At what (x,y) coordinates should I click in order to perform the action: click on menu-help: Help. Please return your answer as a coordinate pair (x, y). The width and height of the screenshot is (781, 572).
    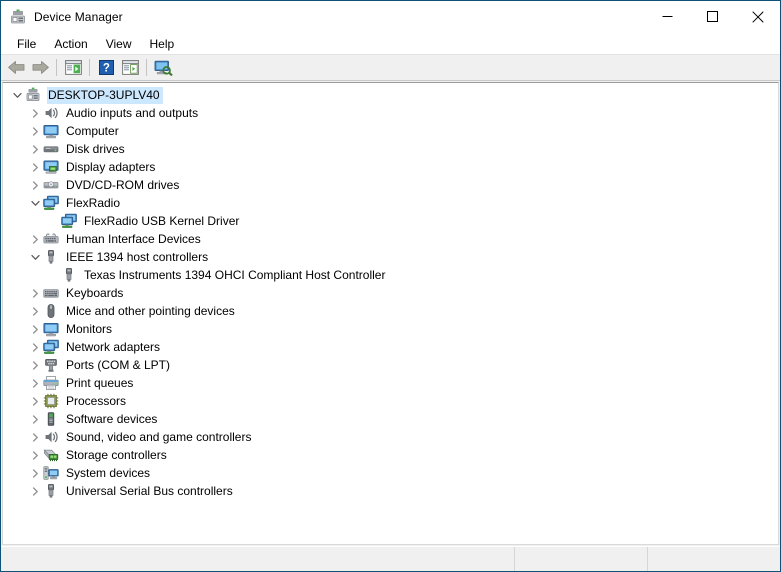
    Looking at the image, I should click on (162, 44).